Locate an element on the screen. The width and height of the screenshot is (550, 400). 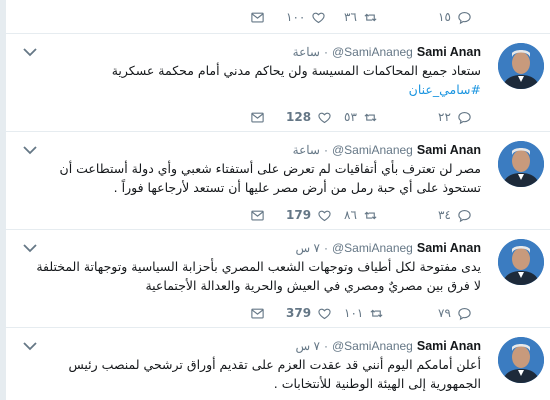
like-action: 128 is located at coordinates (309, 117).